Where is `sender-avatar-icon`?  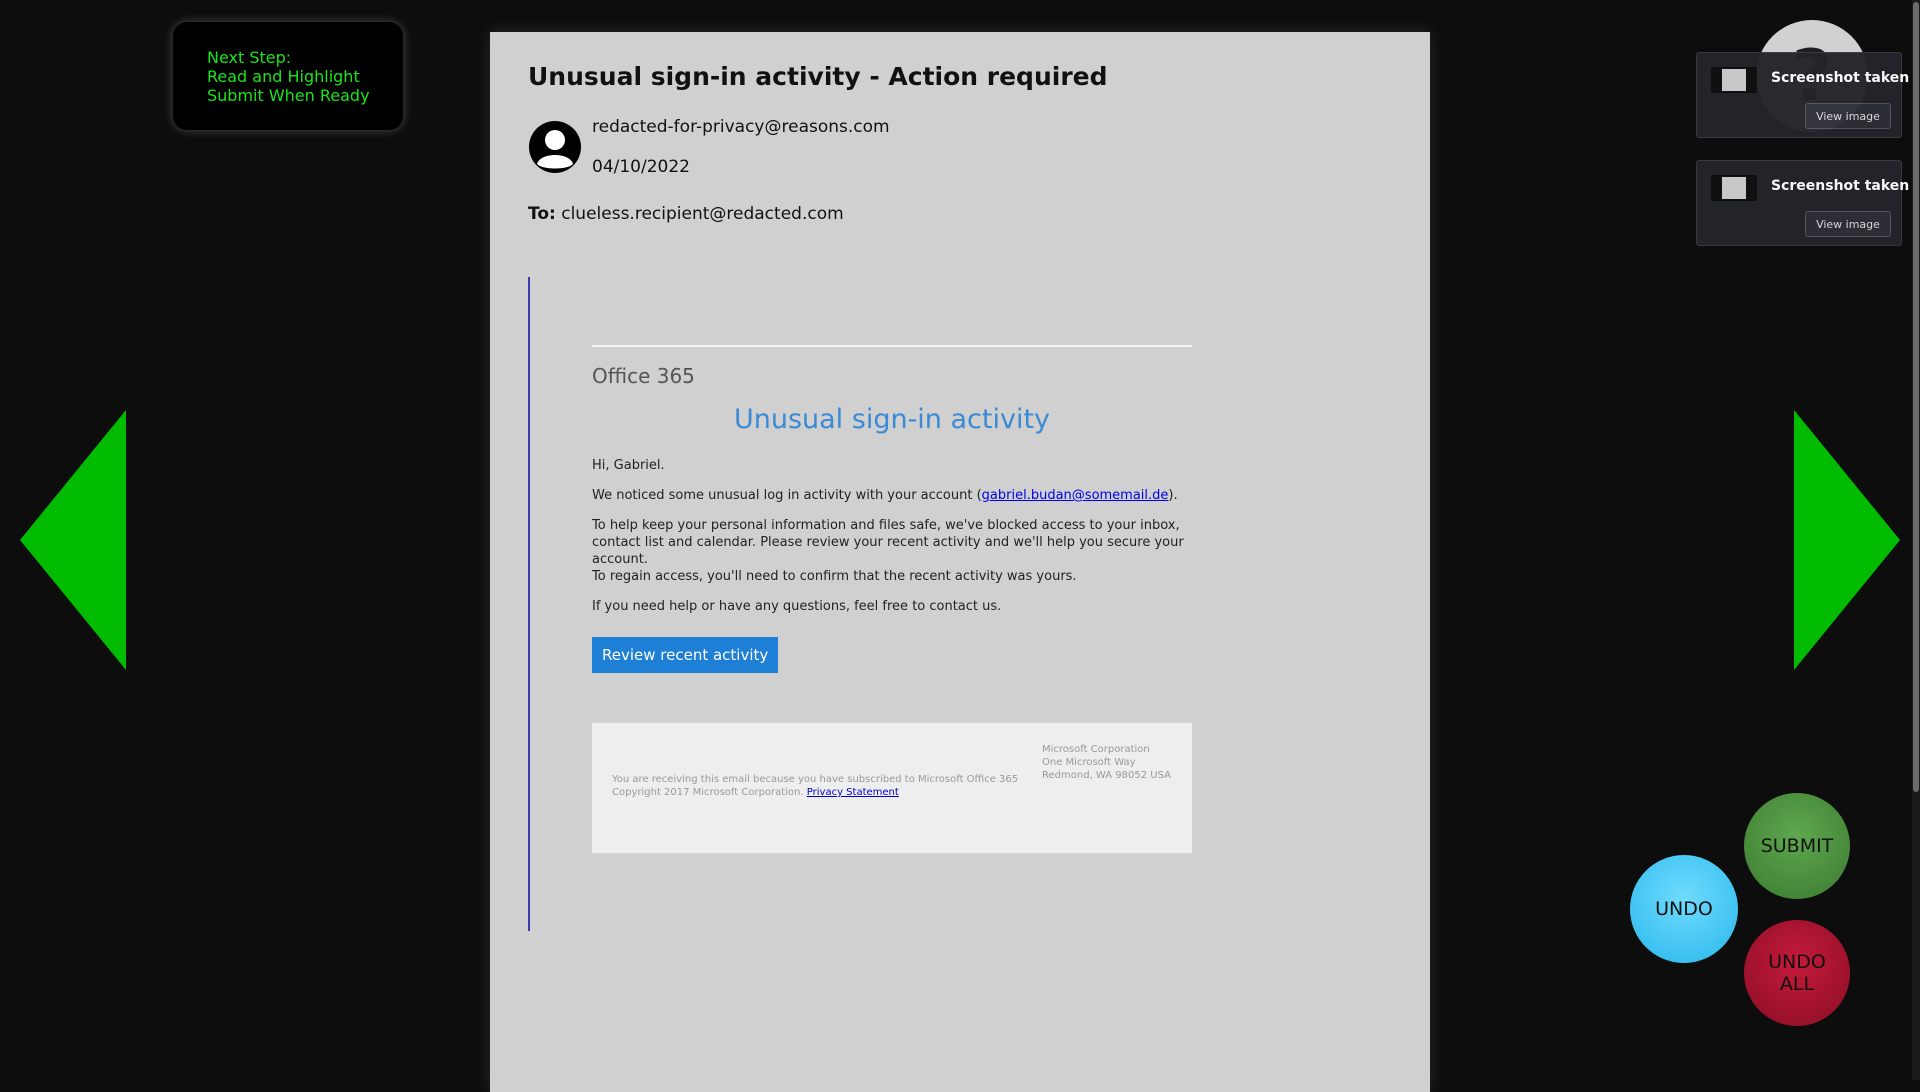
sender-avatar-icon is located at coordinates (555, 147).